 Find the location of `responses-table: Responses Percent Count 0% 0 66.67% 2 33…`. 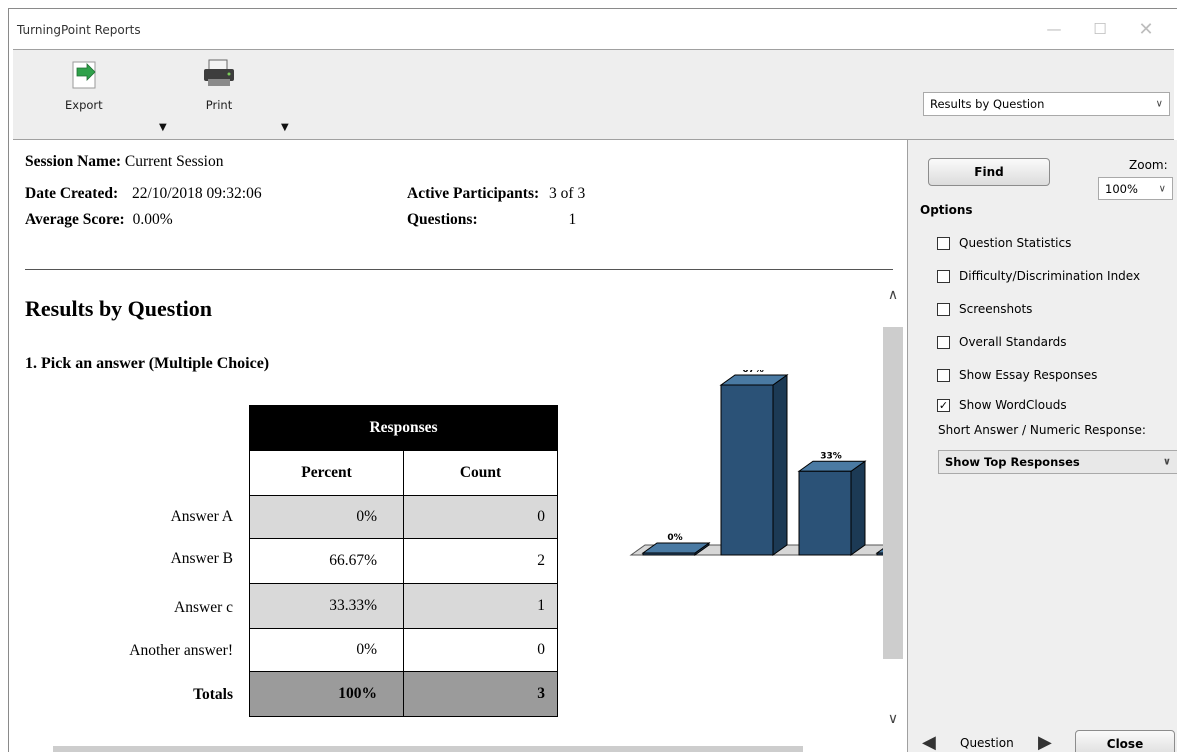

responses-table: Responses Percent Count 0% 0 66.67% 2 33… is located at coordinates (403, 561).